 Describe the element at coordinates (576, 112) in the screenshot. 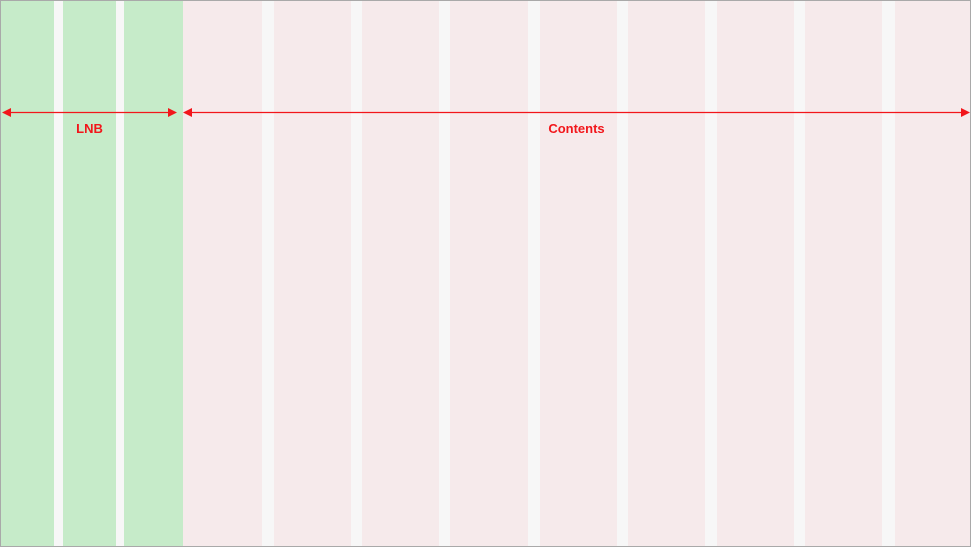

I see `contents-double-arrow` at that location.